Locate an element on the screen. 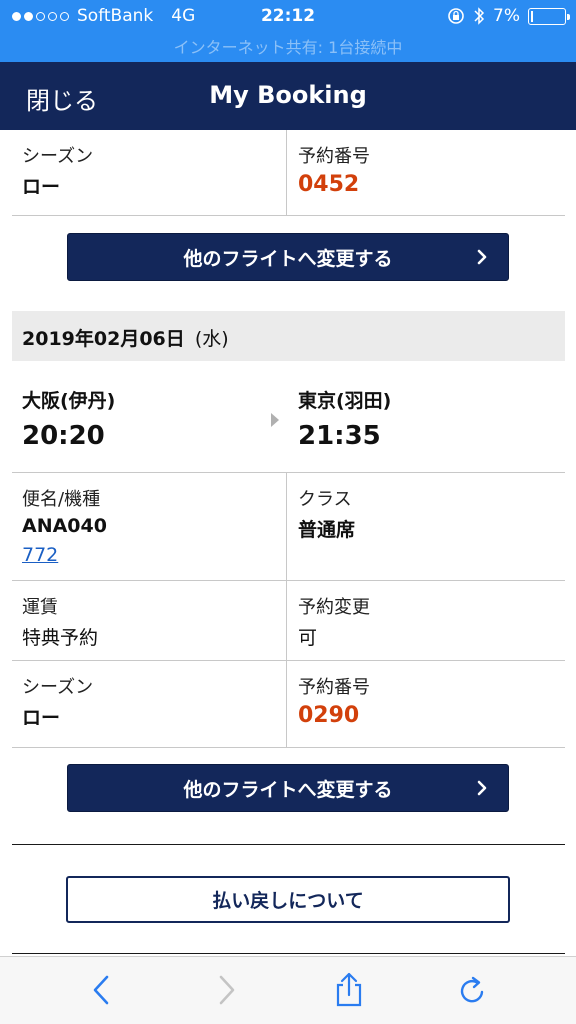 The height and width of the screenshot is (1024, 576). class-value: 普通席 is located at coordinates (327, 530).